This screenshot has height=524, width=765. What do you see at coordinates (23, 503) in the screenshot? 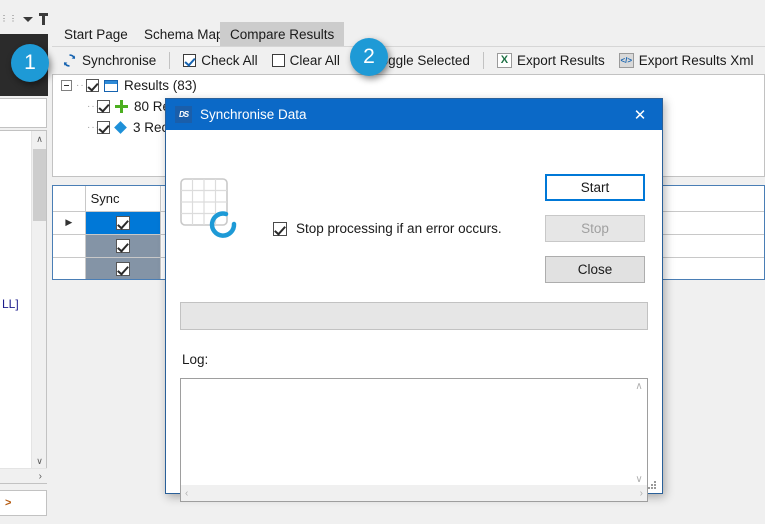
I see `left-command-box: >` at bounding box center [23, 503].